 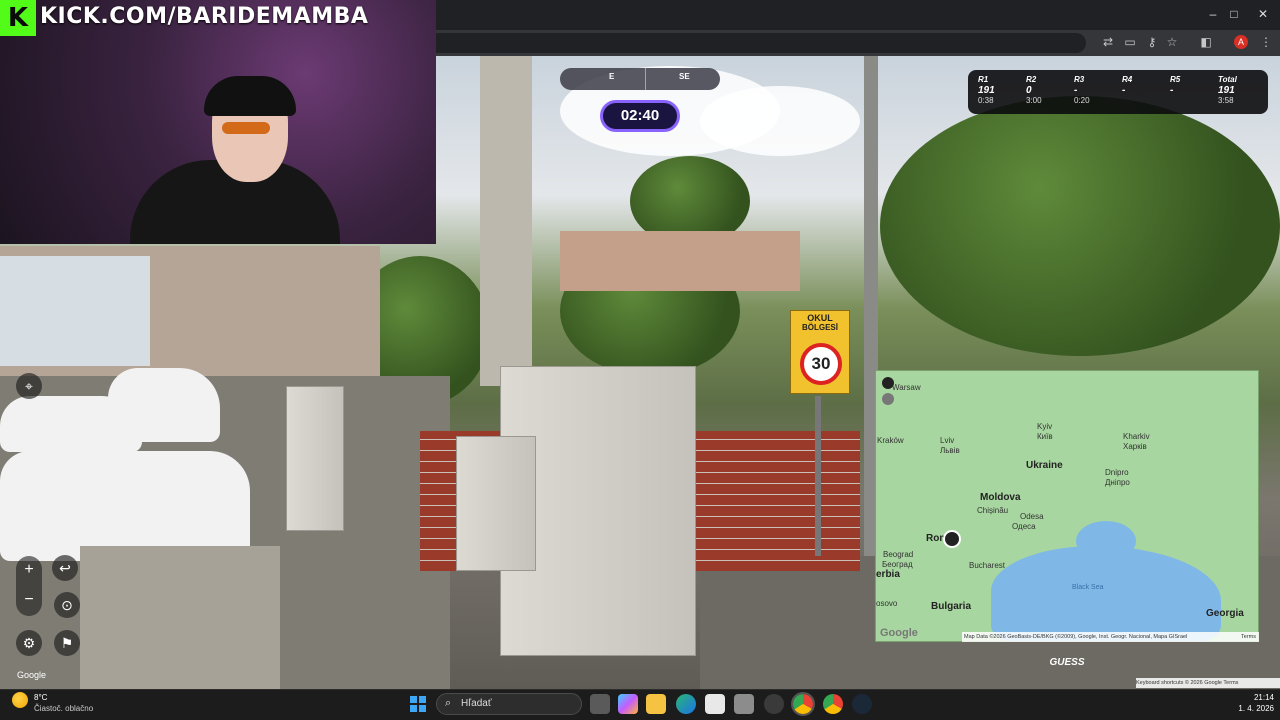 I want to click on map-label-bucharest: Bucharest, so click(x=987, y=565).